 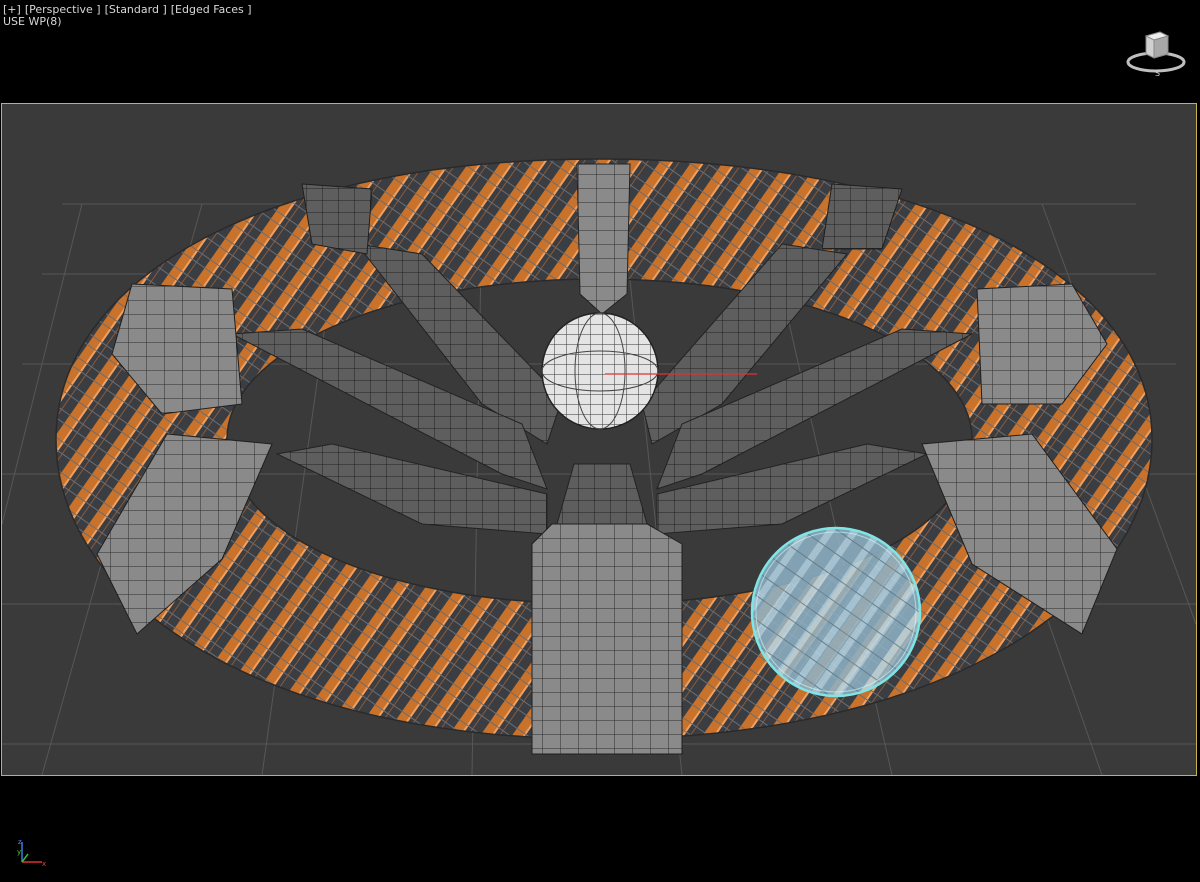 What do you see at coordinates (44, 864) in the screenshot?
I see `axis-x-label: x` at bounding box center [44, 864].